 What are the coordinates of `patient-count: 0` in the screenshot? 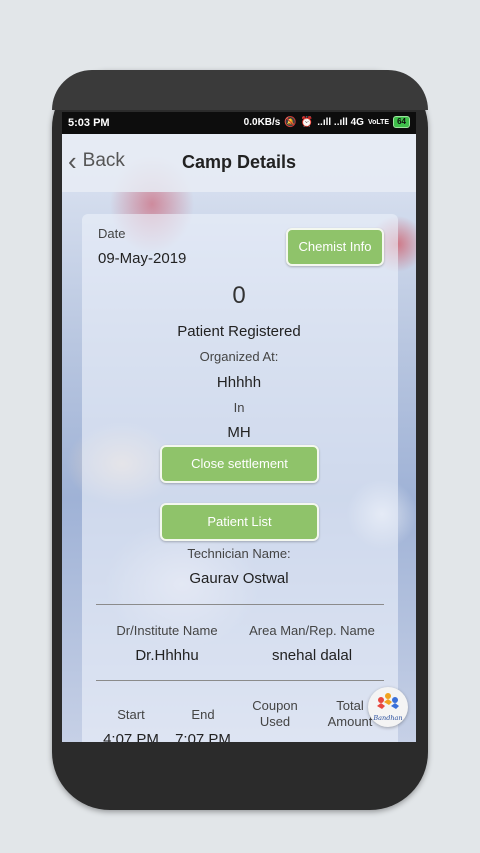 It's located at (239, 295).